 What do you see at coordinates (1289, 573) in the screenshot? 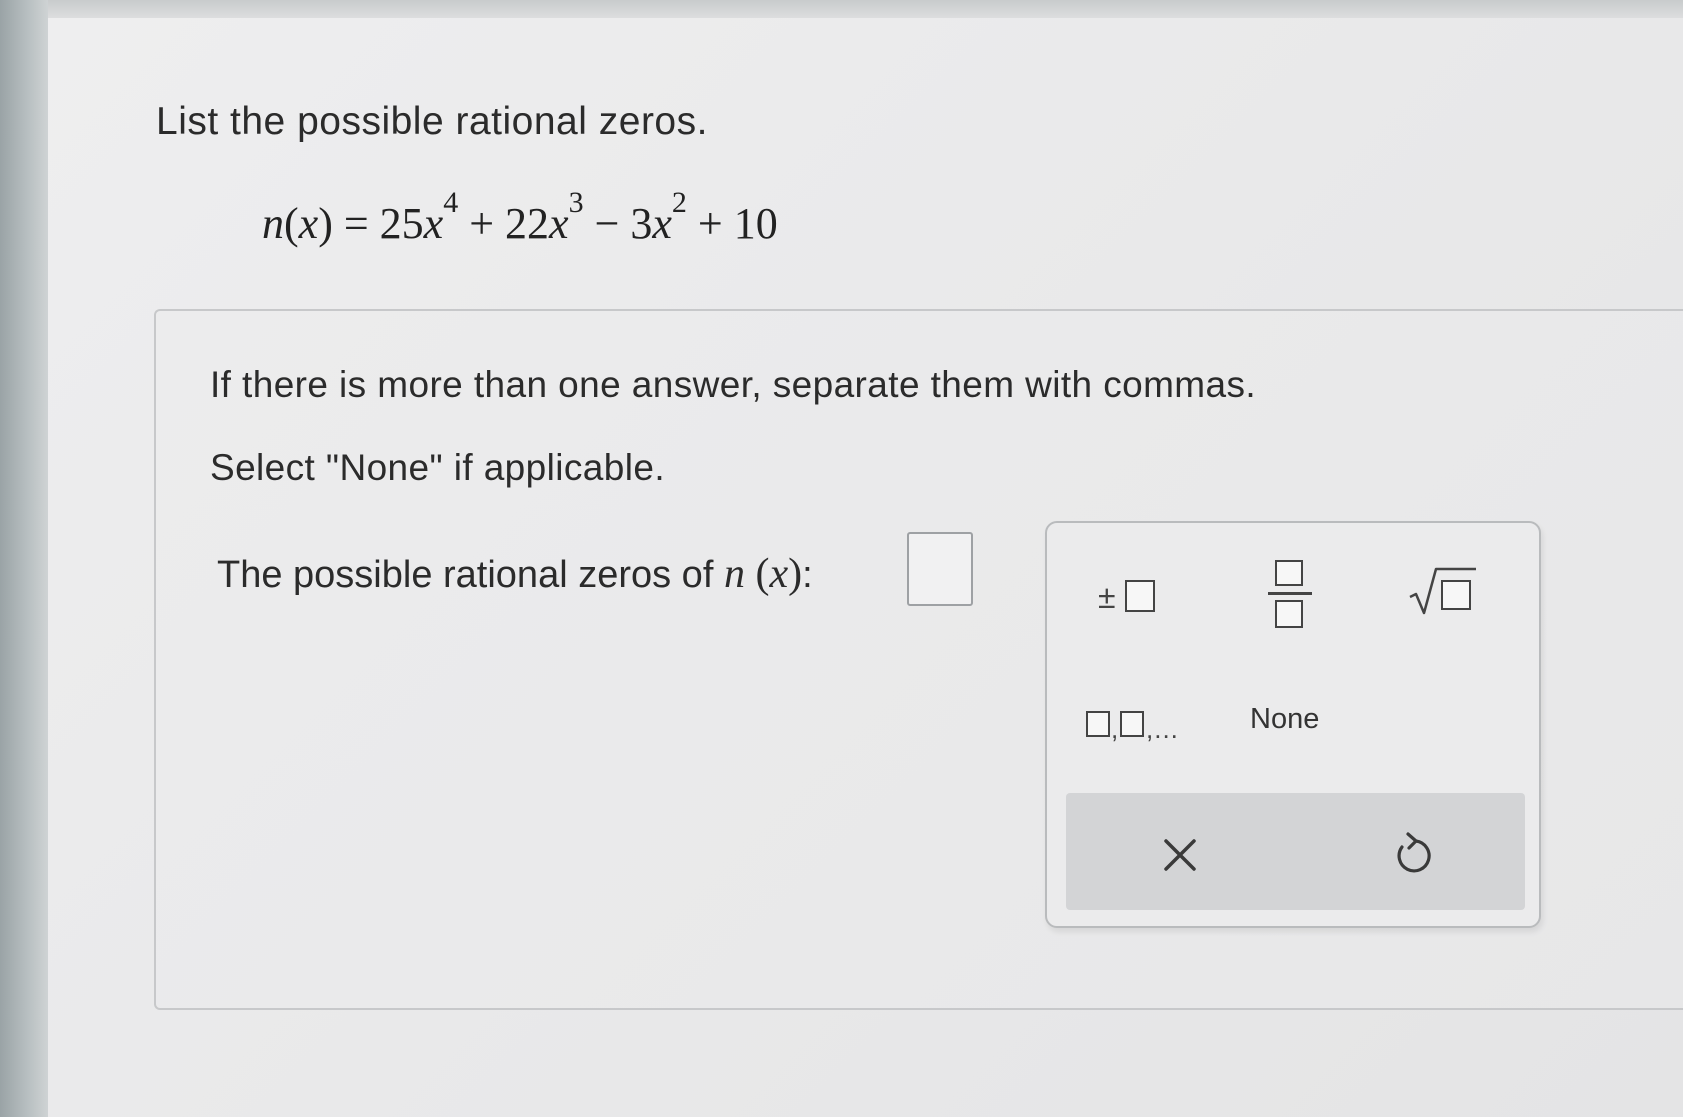
I see `numerator-box-icon` at bounding box center [1289, 573].